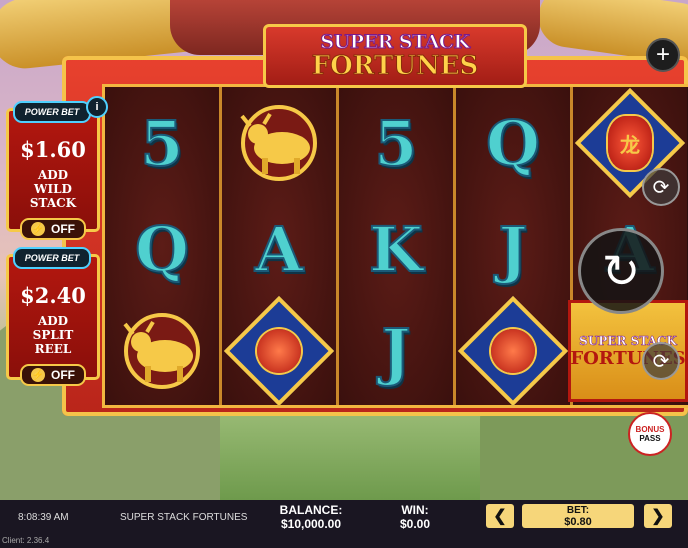 This screenshot has height=548, width=688. What do you see at coordinates (395, 42) in the screenshot?
I see `logo-line-1: SUPER STACK` at bounding box center [395, 42].